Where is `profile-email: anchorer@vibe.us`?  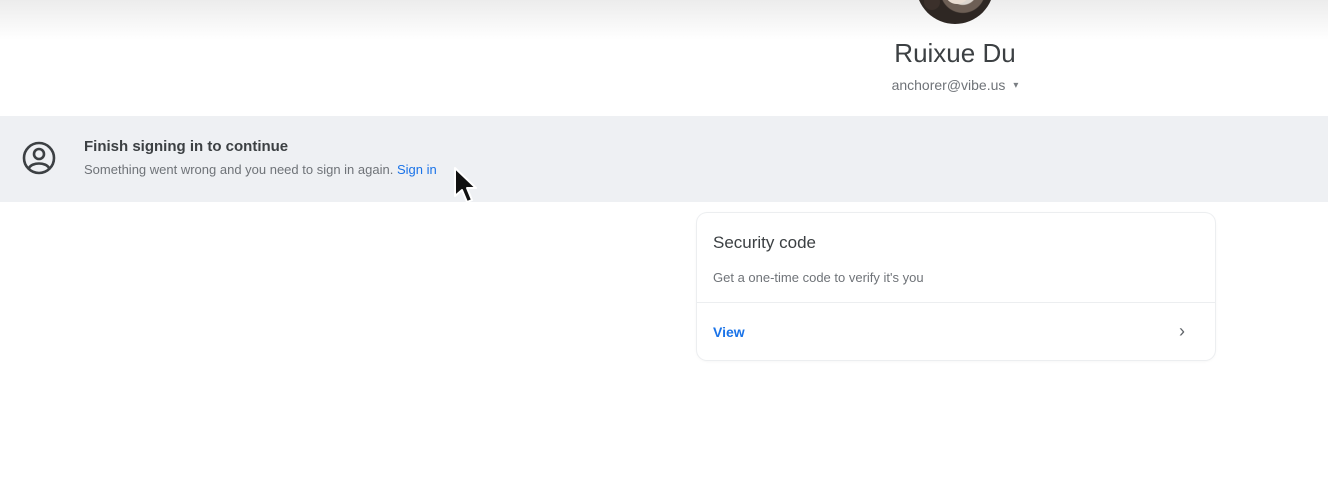 profile-email: anchorer@vibe.us is located at coordinates (948, 85).